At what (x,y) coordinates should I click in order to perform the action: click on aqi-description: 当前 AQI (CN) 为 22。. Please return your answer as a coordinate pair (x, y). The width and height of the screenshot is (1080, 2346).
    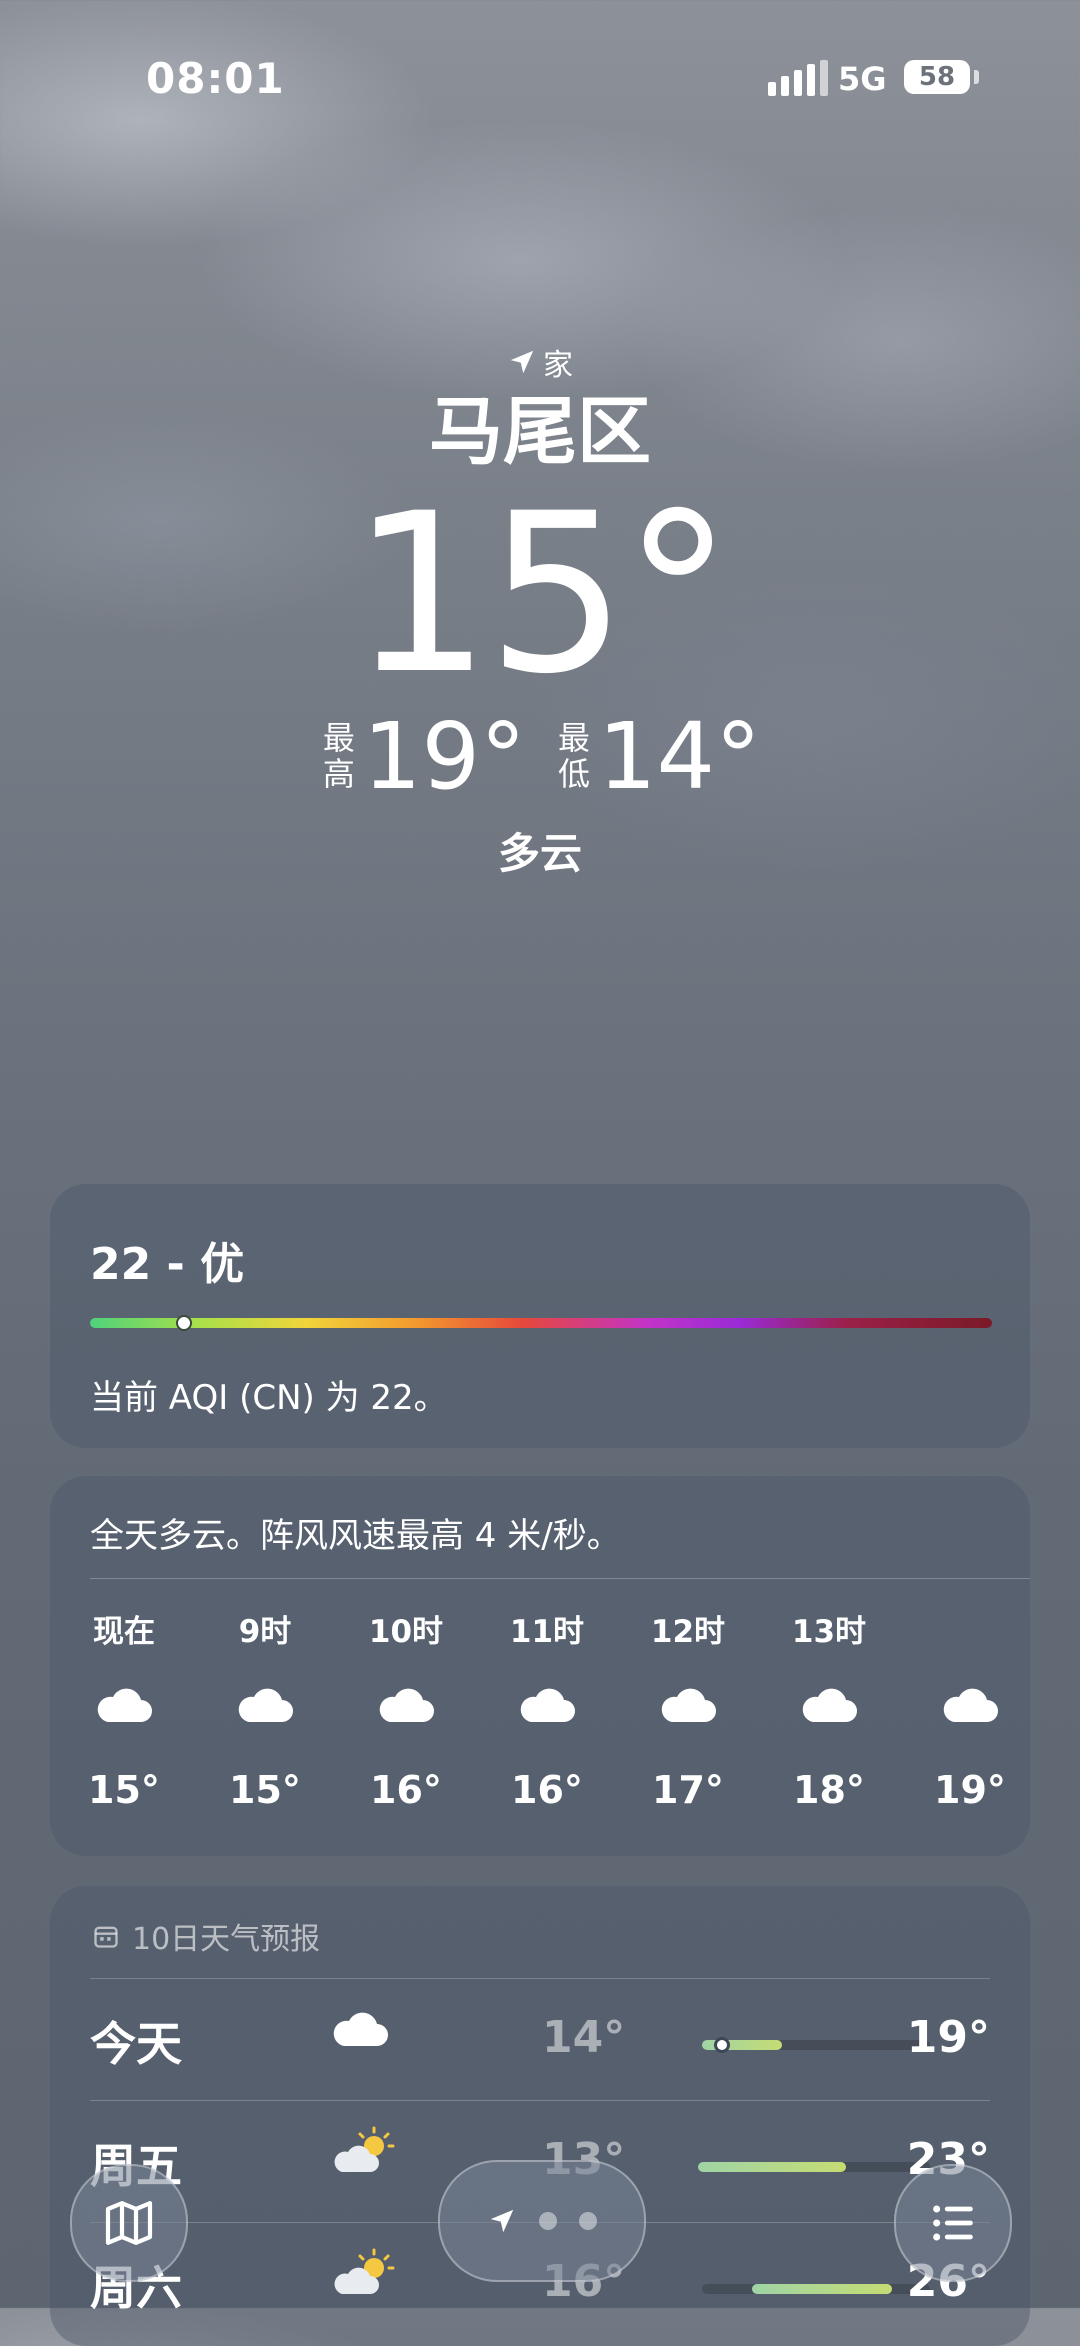
    Looking at the image, I should click on (269, 1398).